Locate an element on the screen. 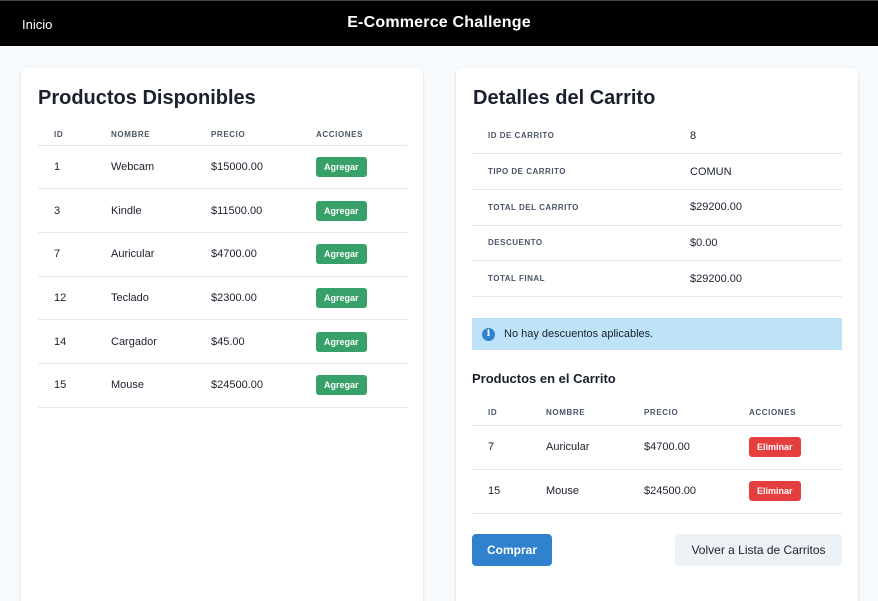 The image size is (878, 601). alert-text: No hay descuentos aplicables. is located at coordinates (579, 334).